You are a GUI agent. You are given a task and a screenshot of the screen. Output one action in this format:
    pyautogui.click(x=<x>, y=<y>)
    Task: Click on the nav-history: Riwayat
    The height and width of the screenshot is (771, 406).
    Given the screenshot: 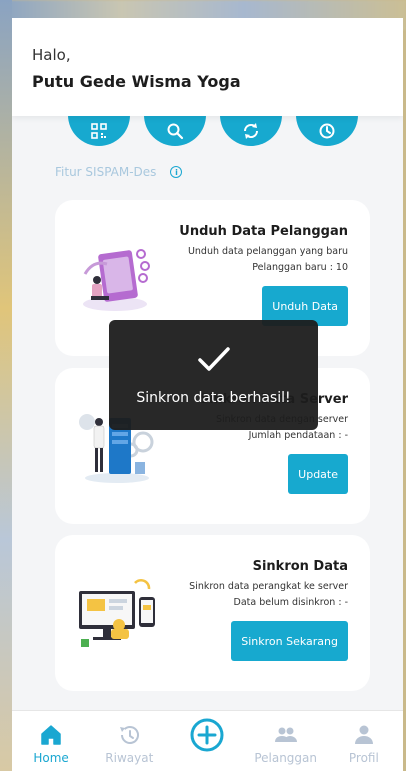 What is the action you would take?
    pyautogui.click(x=129, y=744)
    